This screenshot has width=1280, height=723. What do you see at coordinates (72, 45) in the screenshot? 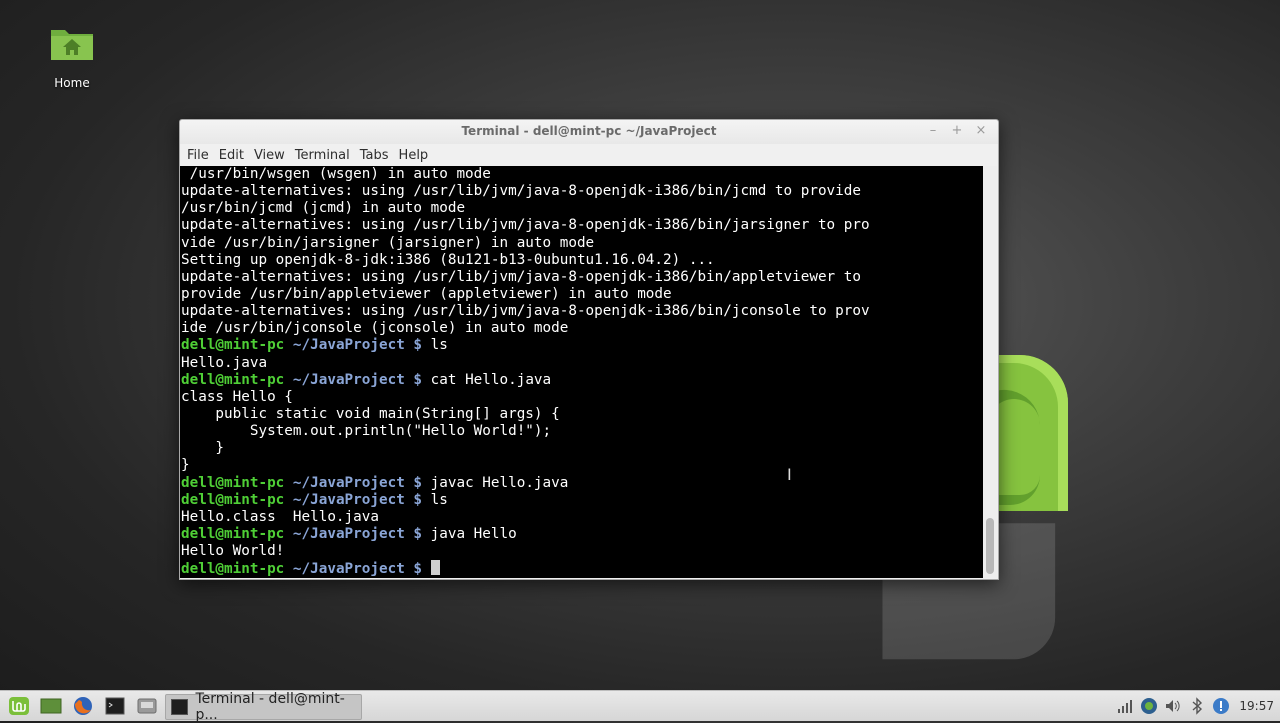
I see `home-folder-icon` at bounding box center [72, 45].